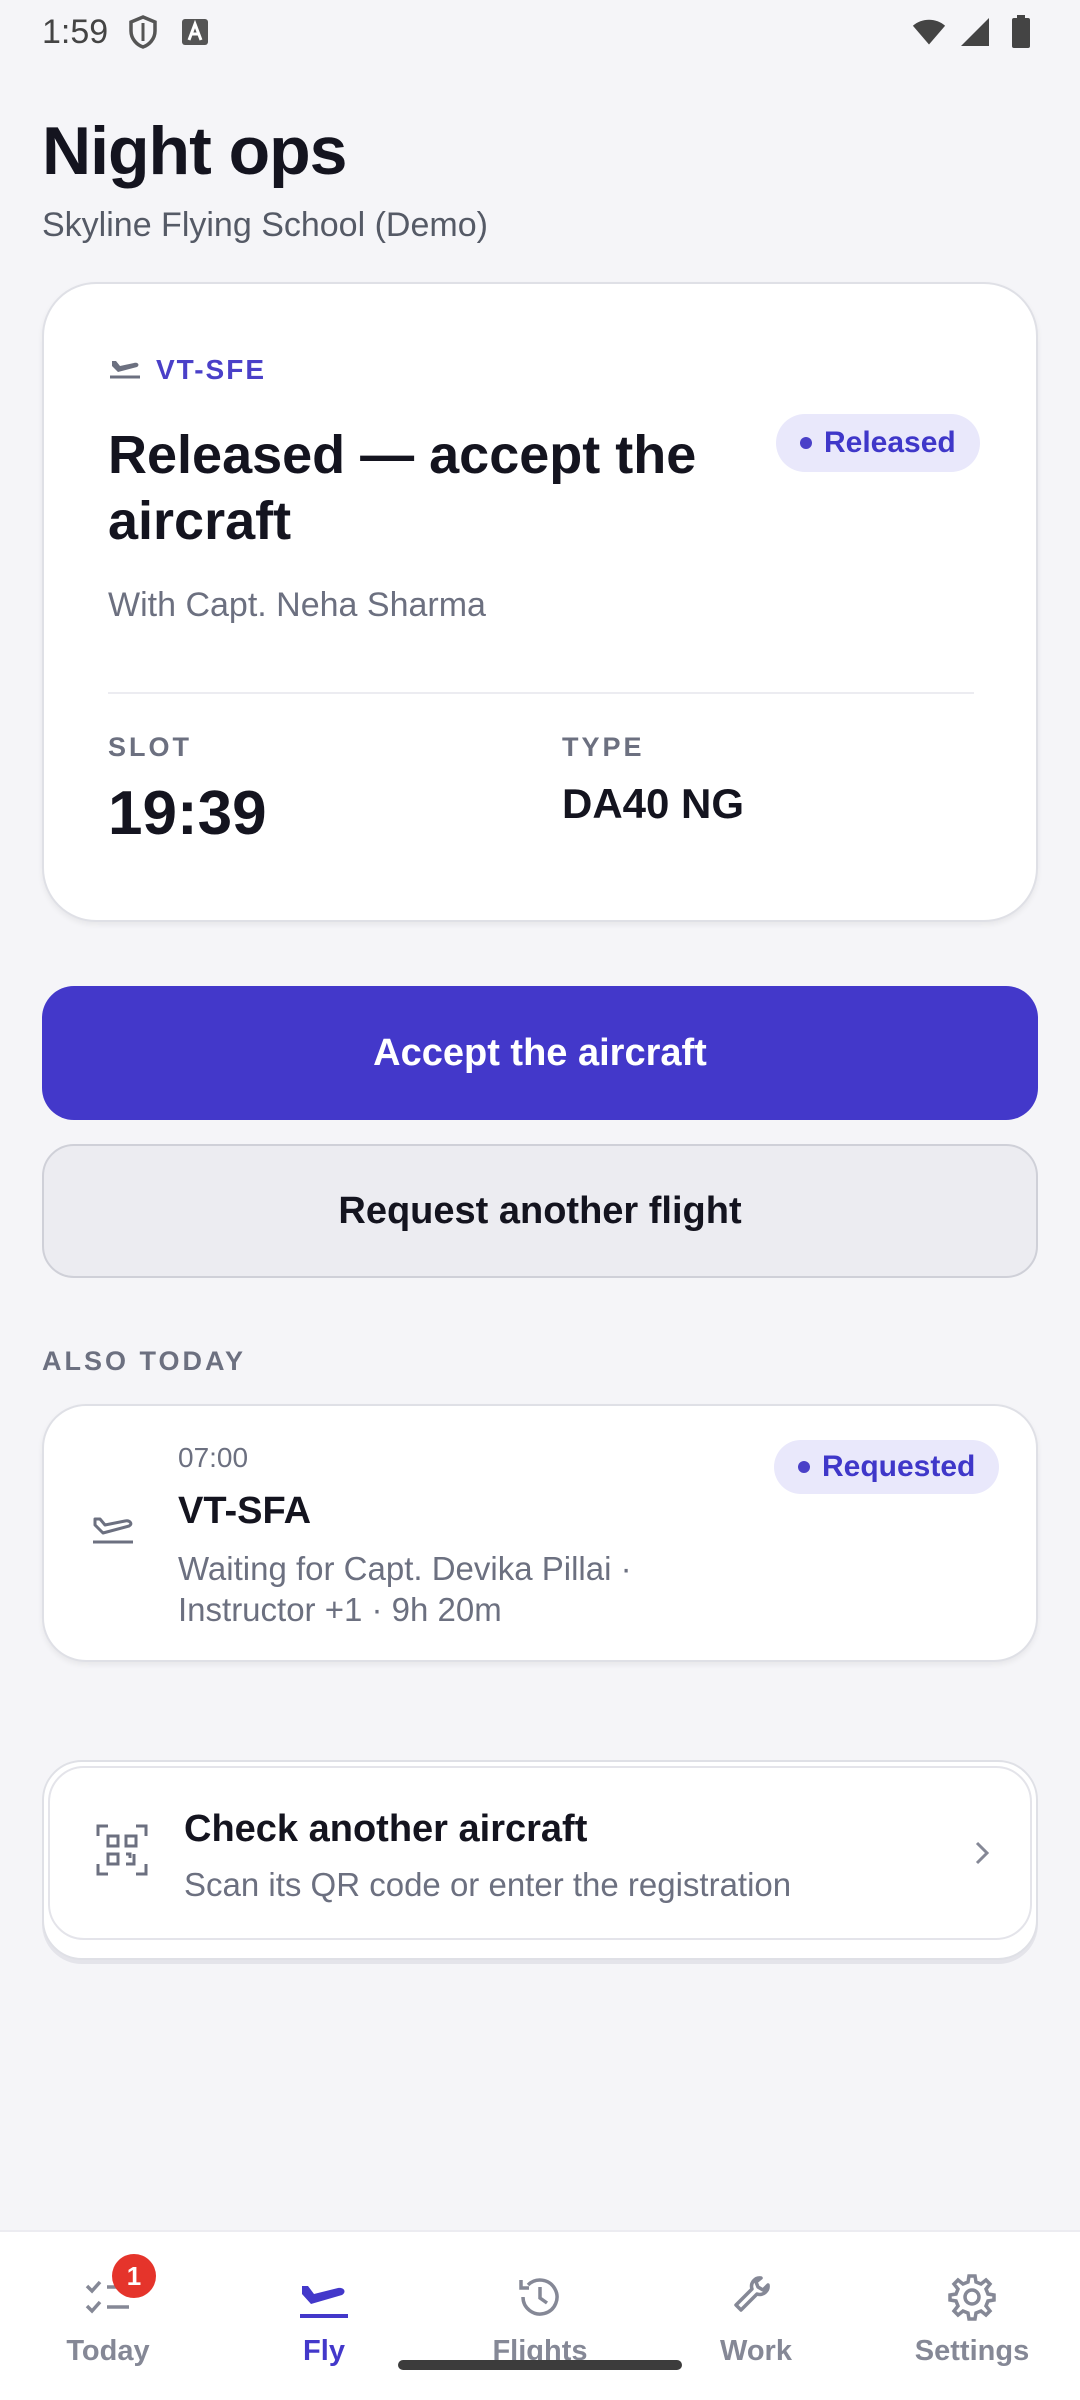  Describe the element at coordinates (108, 2316) in the screenshot. I see `nav-item-today: 1 Today` at that location.